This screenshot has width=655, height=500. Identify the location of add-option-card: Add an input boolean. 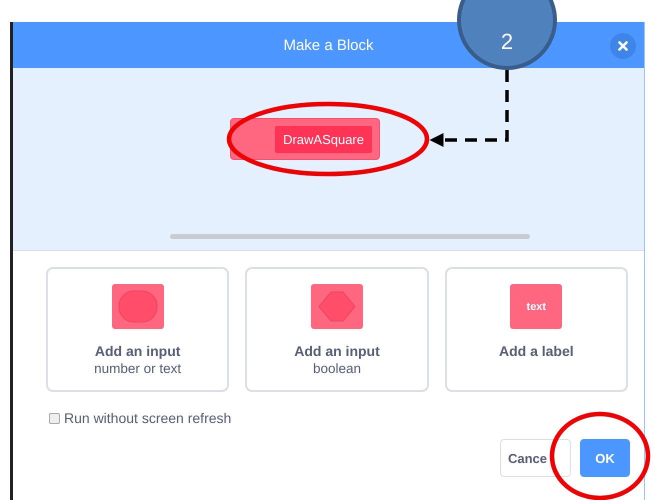
(337, 329).